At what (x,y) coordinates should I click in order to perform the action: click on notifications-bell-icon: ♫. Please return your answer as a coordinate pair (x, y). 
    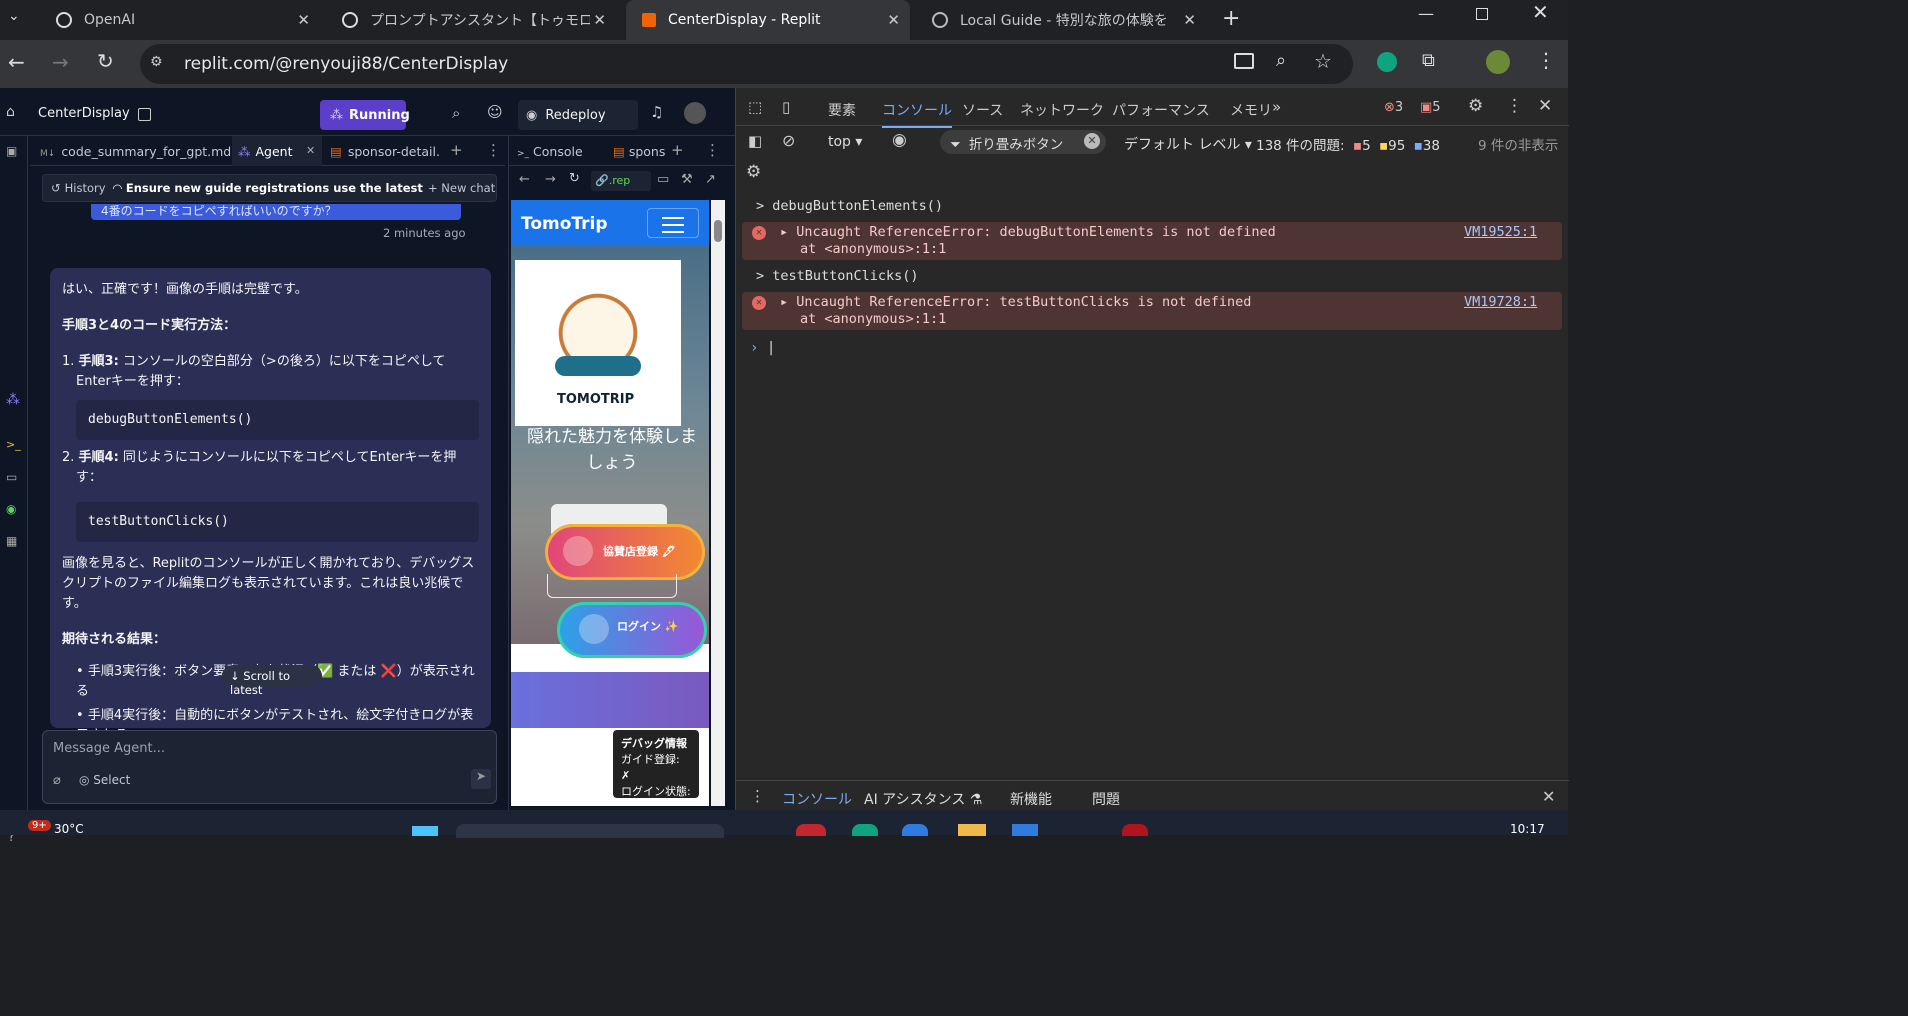
    Looking at the image, I should click on (656, 112).